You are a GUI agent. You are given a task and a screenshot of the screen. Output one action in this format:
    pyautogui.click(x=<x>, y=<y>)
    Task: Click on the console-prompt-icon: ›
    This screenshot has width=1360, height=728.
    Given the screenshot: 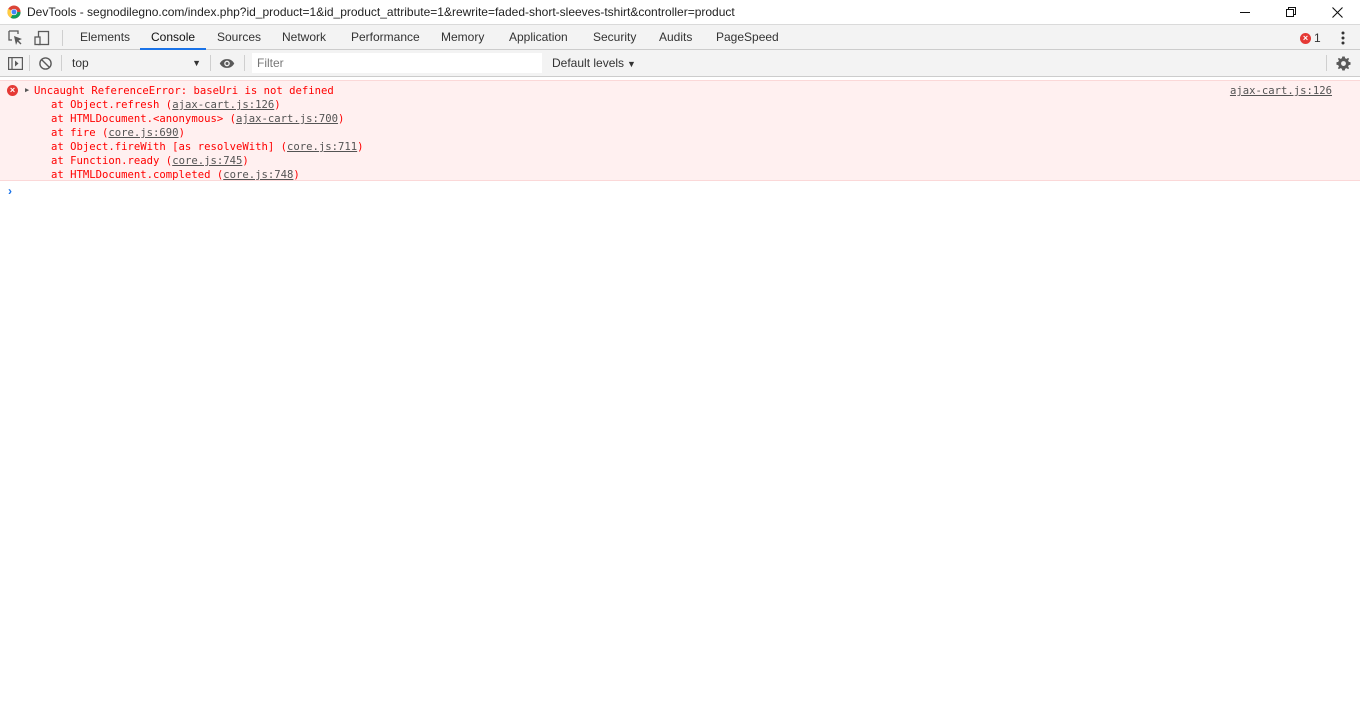 What is the action you would take?
    pyautogui.click(x=10, y=191)
    